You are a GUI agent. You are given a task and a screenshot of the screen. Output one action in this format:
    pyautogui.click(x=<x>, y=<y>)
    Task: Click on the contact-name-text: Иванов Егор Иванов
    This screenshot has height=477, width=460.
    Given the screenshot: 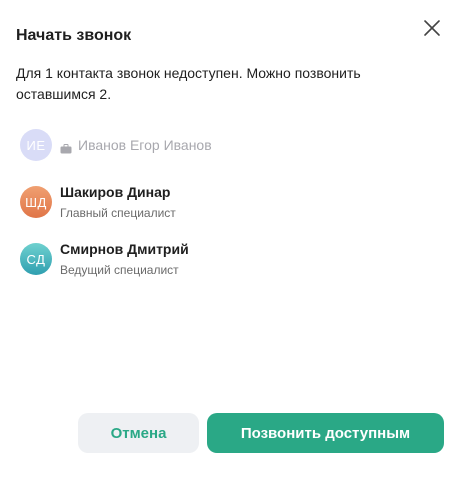 What is the action you would take?
    pyautogui.click(x=145, y=145)
    